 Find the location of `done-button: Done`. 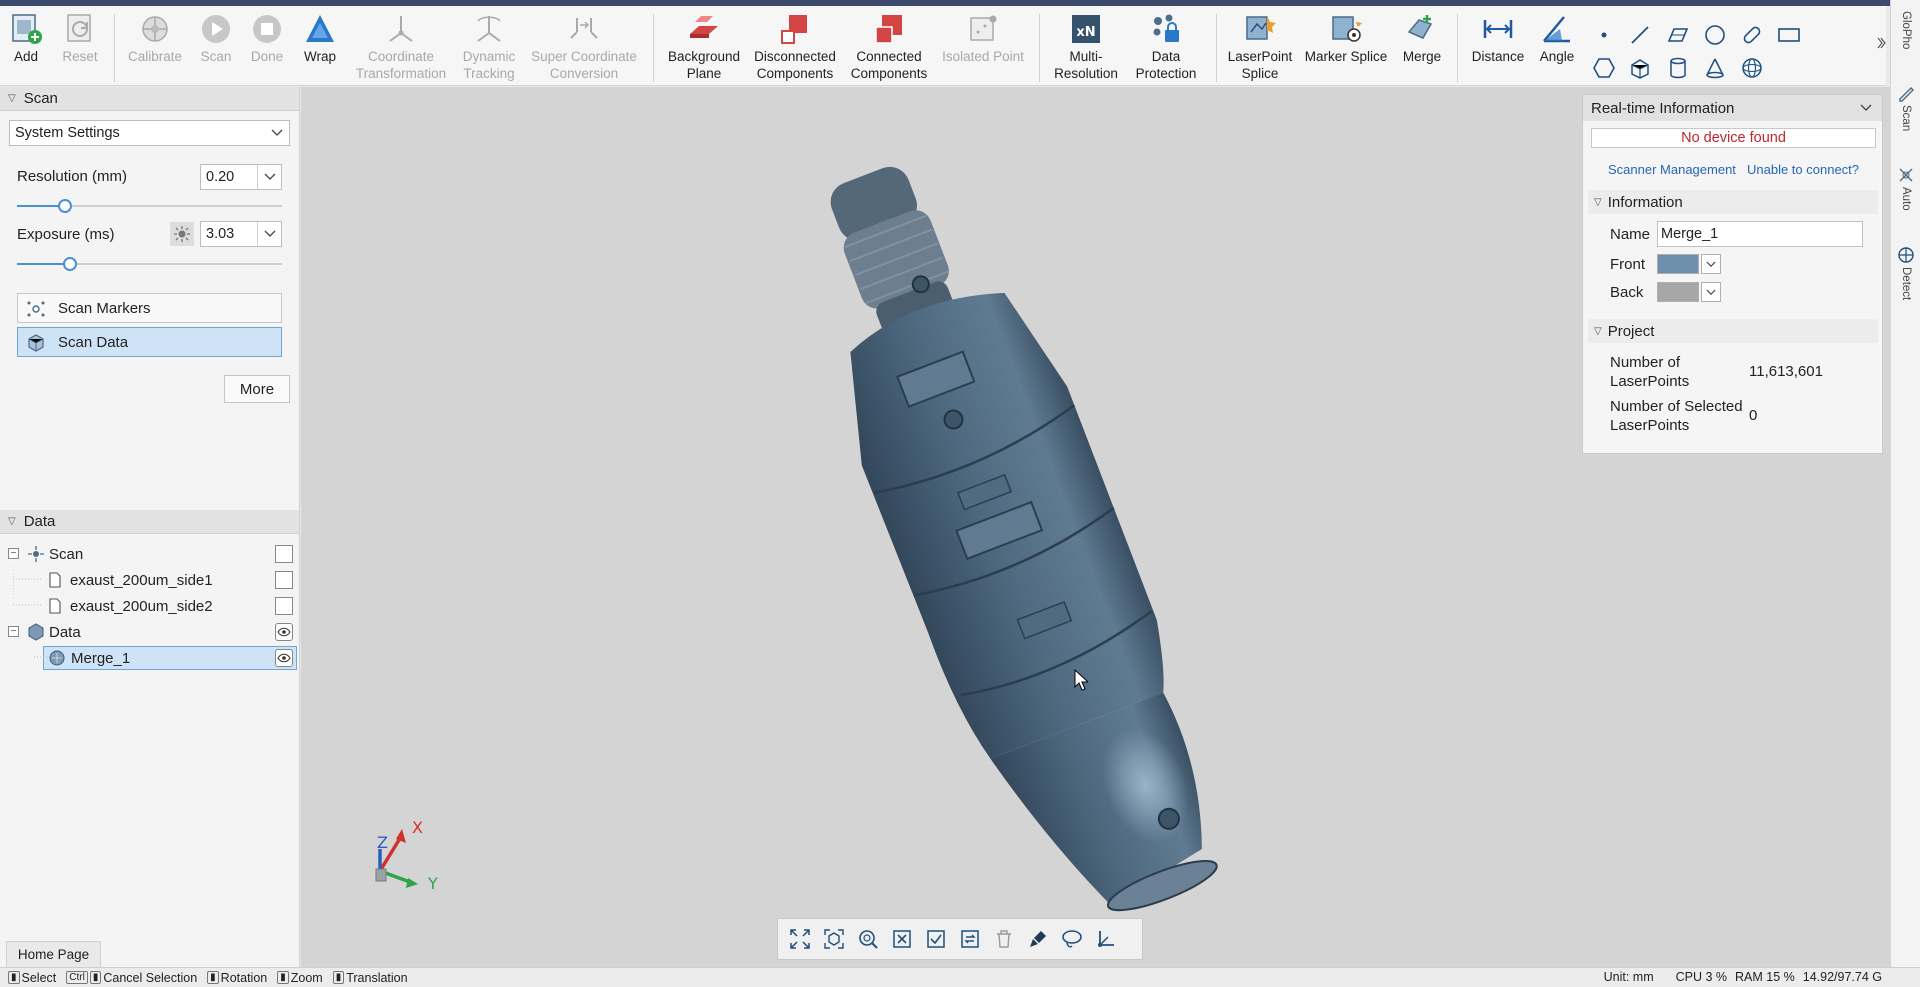

done-button: Done is located at coordinates (267, 38).